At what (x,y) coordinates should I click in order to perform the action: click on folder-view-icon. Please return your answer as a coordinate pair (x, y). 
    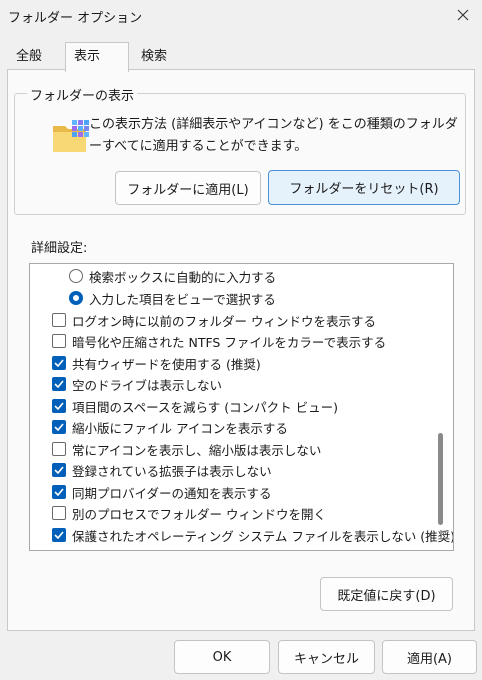
    Looking at the image, I should click on (72, 136).